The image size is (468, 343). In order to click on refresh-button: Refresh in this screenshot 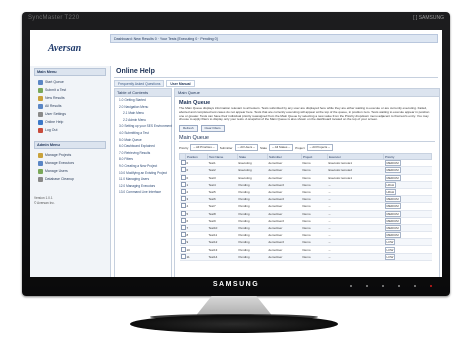, I will do `click(188, 129)`.